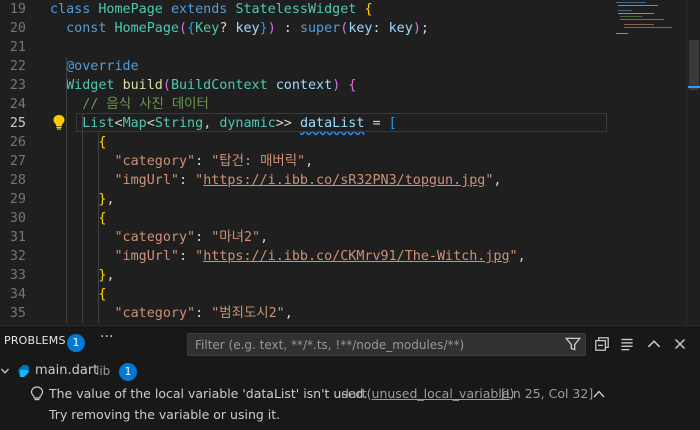 The height and width of the screenshot is (430, 700). Describe the element at coordinates (350, 416) in the screenshot. I see `problem-hint-row: Try removing the variable or using it.` at that location.